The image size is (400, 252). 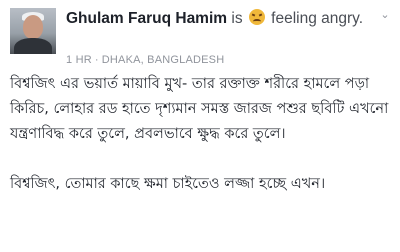 What do you see at coordinates (79, 60) in the screenshot?
I see `post-time: 1 HR` at bounding box center [79, 60].